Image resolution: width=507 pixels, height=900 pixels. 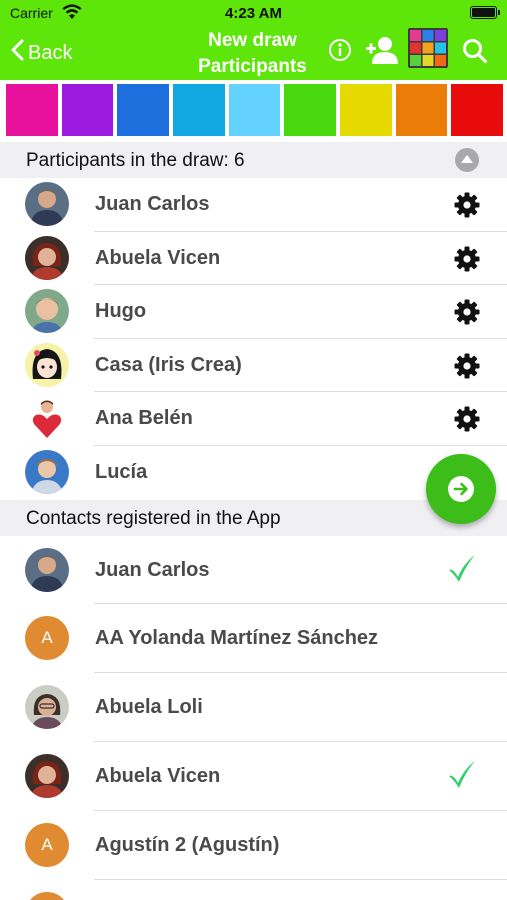 What do you see at coordinates (253, 205) in the screenshot?
I see `participant-row: Juan Carlos` at bounding box center [253, 205].